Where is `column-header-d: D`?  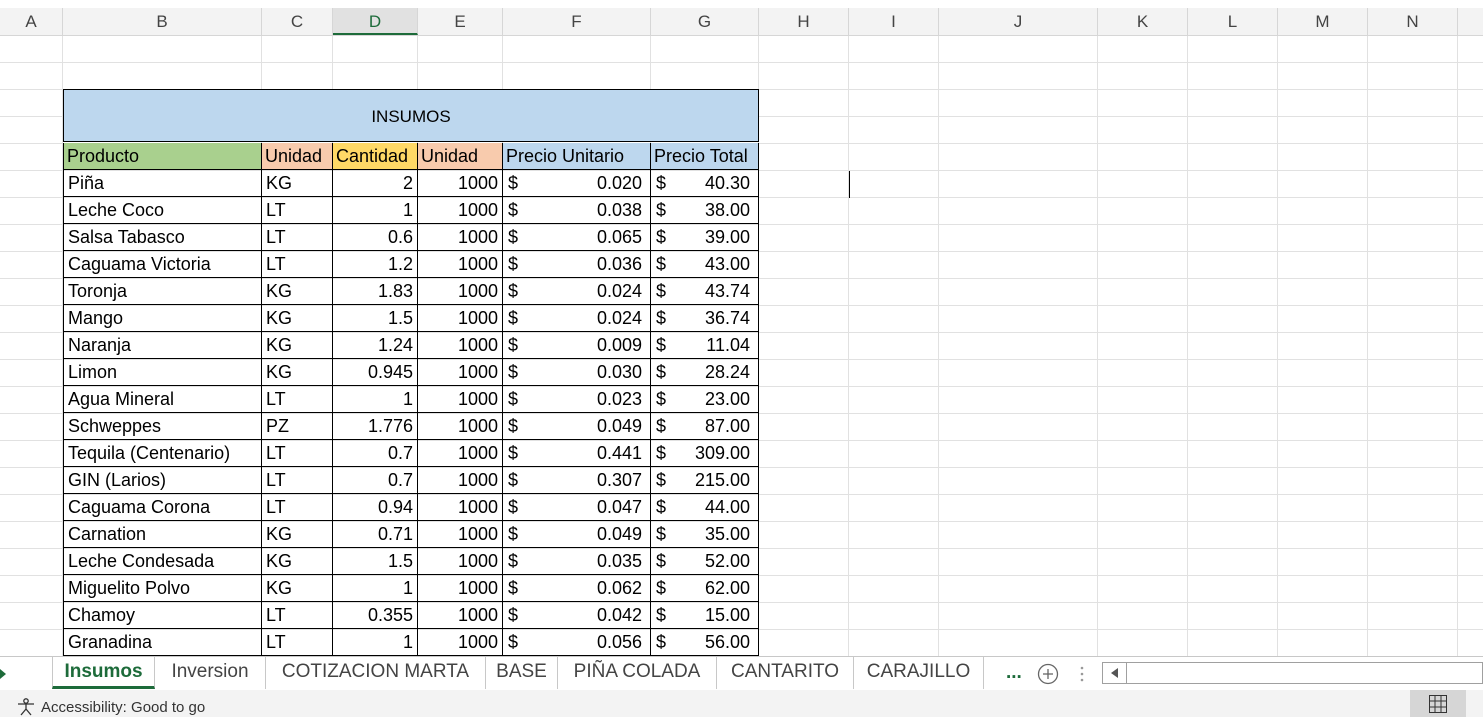 column-header-d: D is located at coordinates (375, 21).